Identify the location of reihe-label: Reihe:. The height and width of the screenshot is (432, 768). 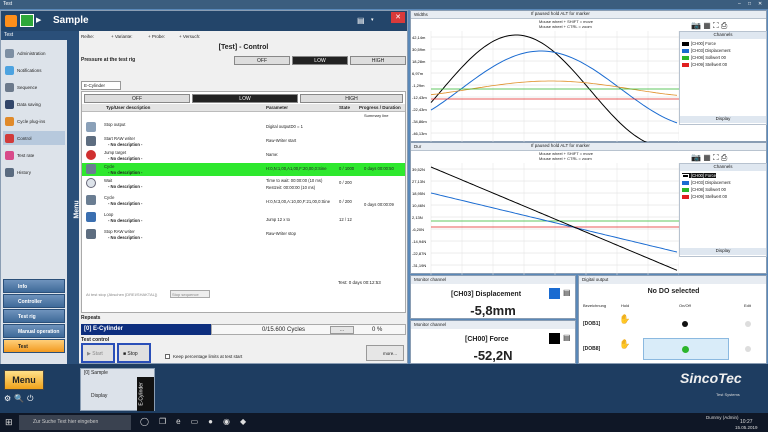
(87, 36).